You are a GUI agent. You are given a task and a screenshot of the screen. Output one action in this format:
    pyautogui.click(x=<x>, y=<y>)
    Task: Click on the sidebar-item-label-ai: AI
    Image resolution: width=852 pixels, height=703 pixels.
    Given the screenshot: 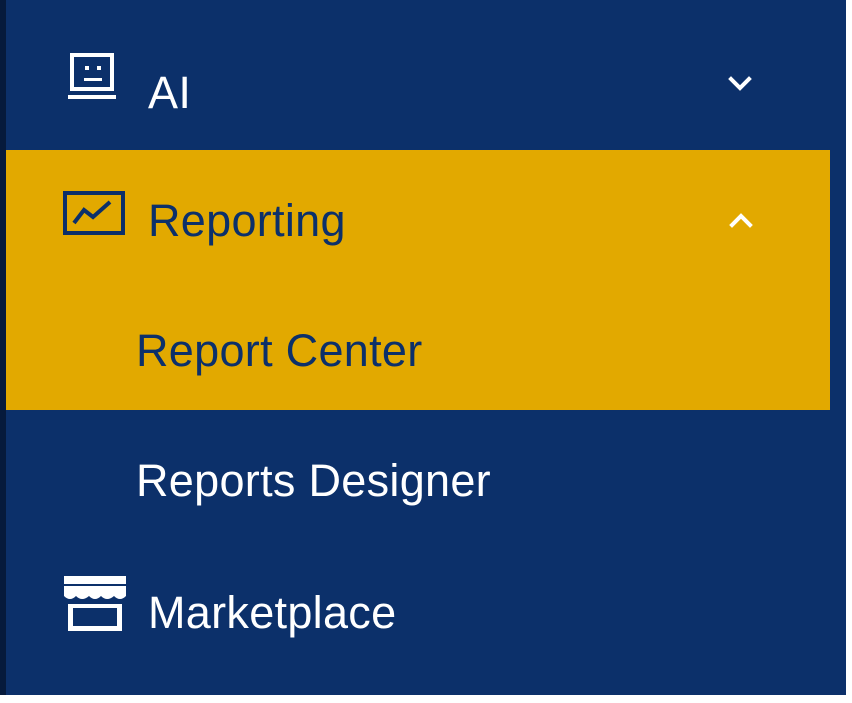 What is the action you would take?
    pyautogui.click(x=170, y=92)
    